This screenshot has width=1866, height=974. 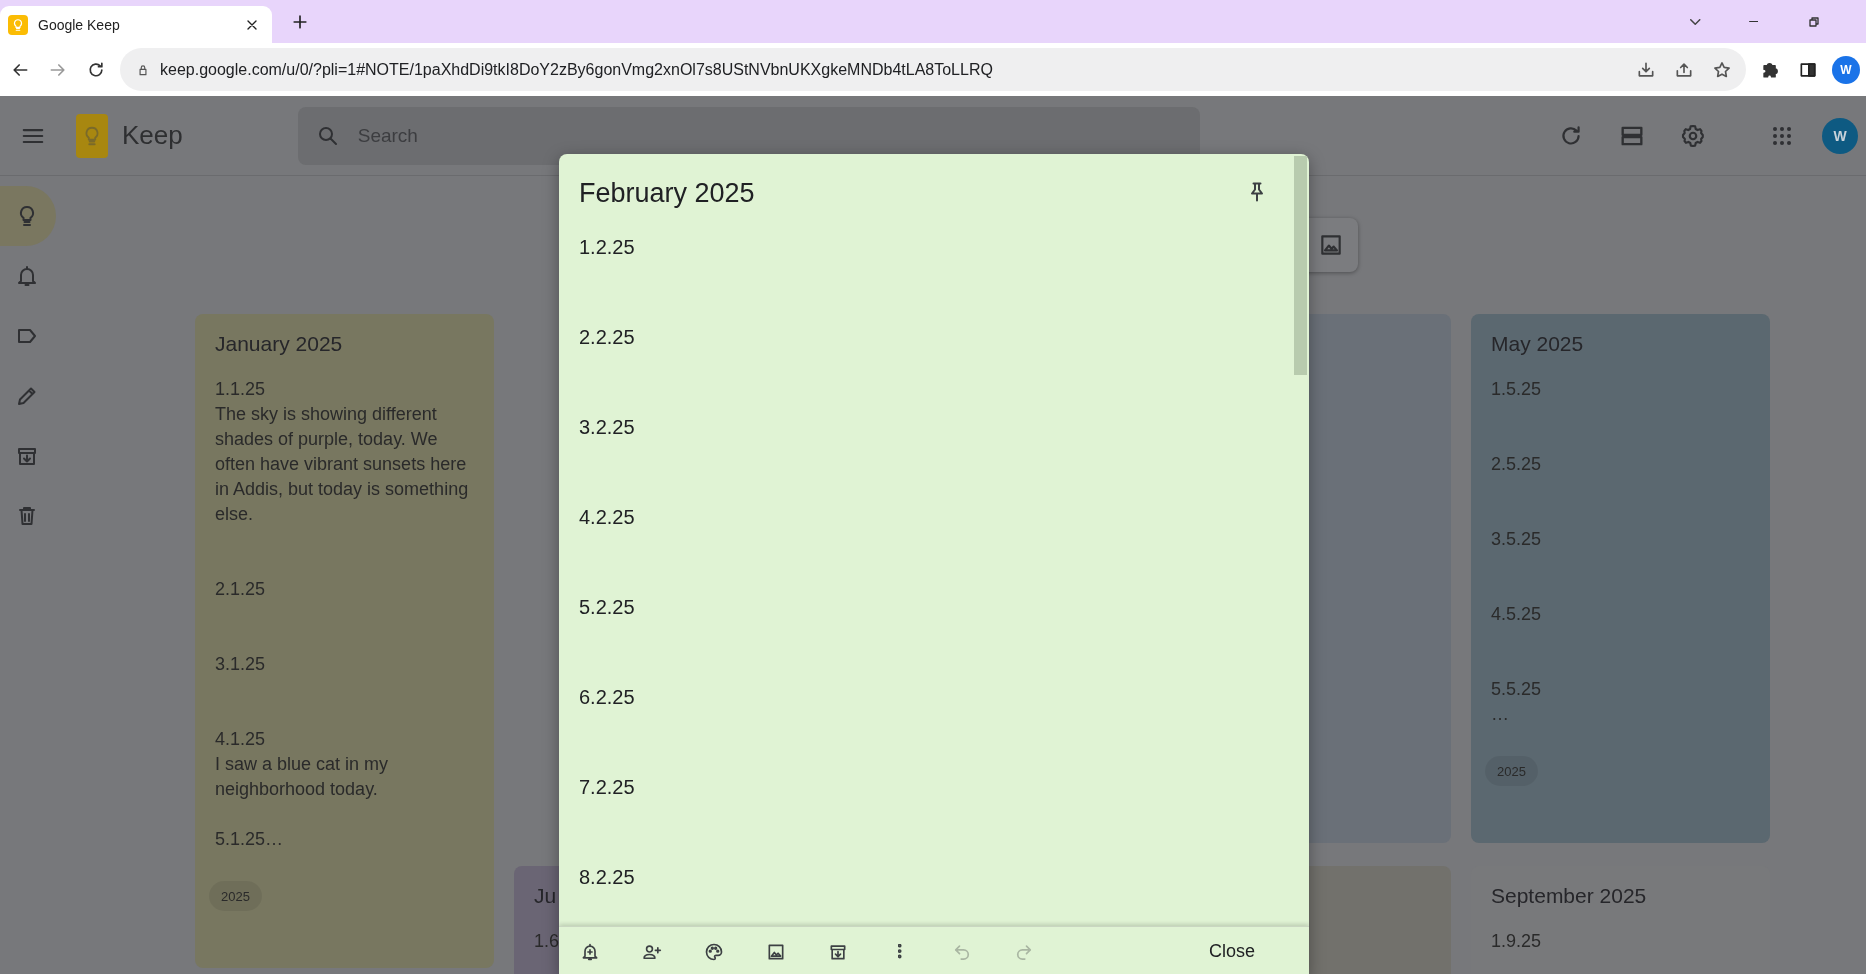 What do you see at coordinates (1300, 265) in the screenshot?
I see `scrollbar` at bounding box center [1300, 265].